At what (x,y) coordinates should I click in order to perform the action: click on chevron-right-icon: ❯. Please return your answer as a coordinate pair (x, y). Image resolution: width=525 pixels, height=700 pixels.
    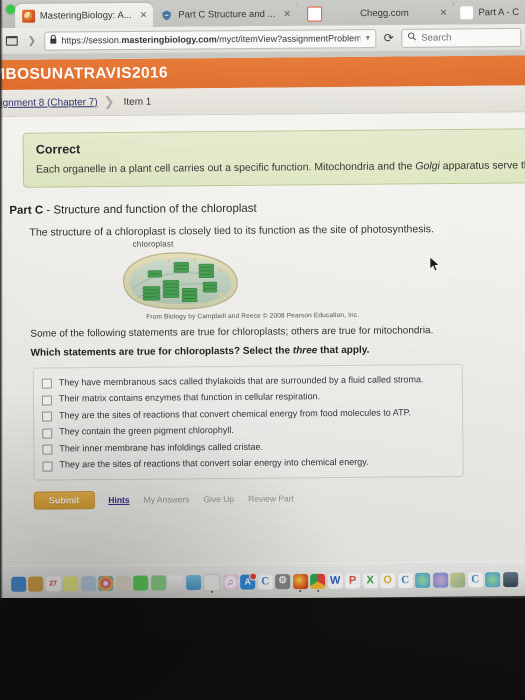
    Looking at the image, I should click on (31, 40).